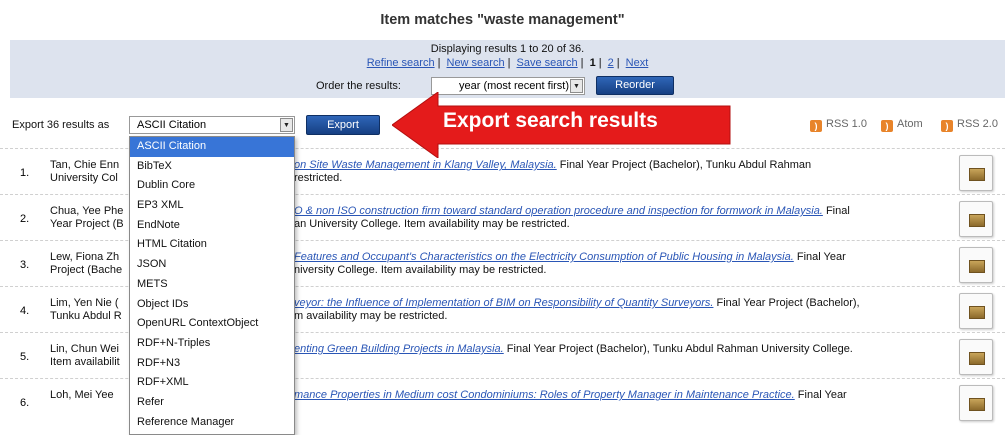 Image resolution: width=1005 pixels, height=435 pixels. I want to click on result-authors: Lim, Yen Nie (Tunku Abdul R, so click(90, 310).